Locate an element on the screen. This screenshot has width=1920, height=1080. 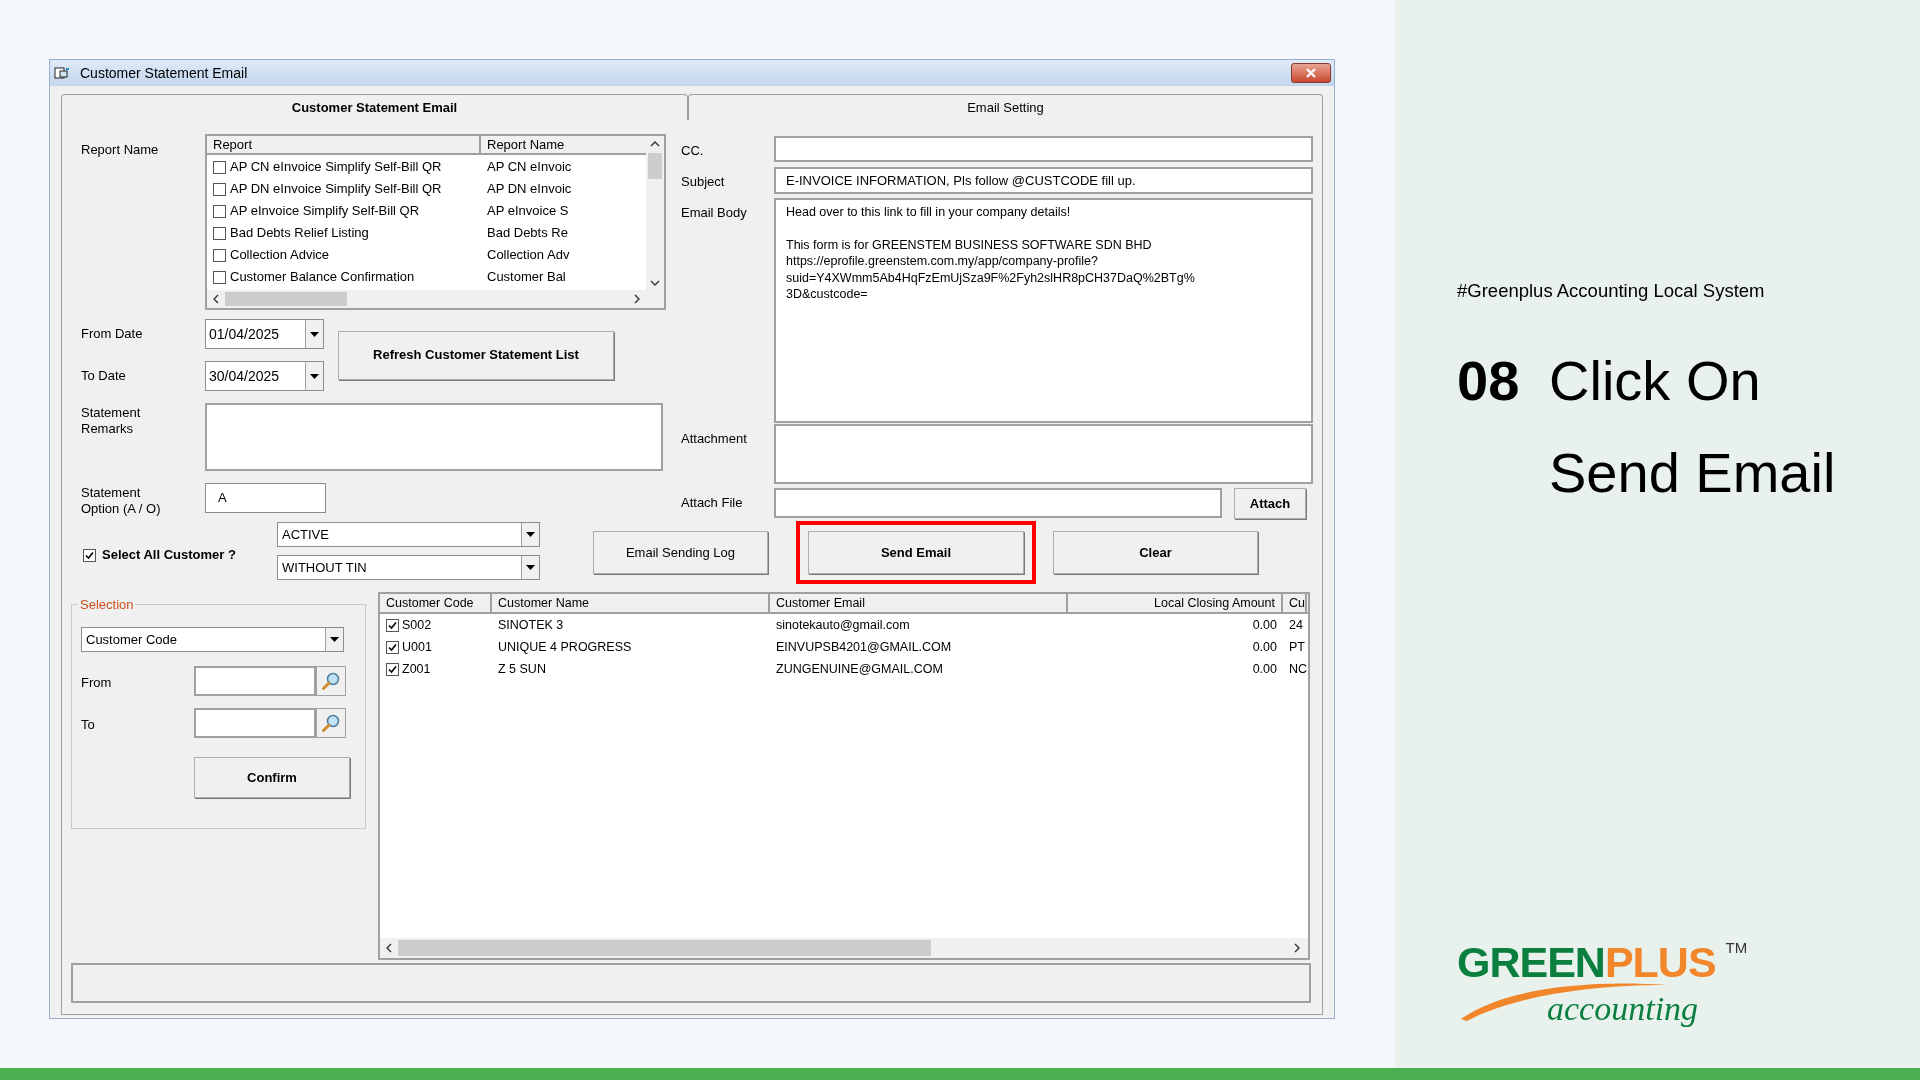
list-item: AP CN eInvoice Simplify Self-Bill QR is located at coordinates (336, 167).